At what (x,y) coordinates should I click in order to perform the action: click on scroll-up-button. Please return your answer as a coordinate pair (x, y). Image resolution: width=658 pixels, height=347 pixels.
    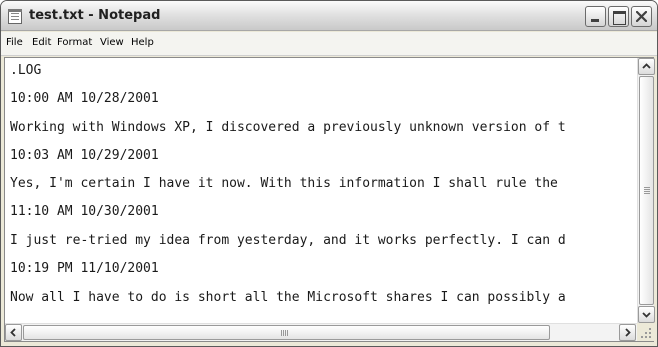
    Looking at the image, I should click on (646, 66).